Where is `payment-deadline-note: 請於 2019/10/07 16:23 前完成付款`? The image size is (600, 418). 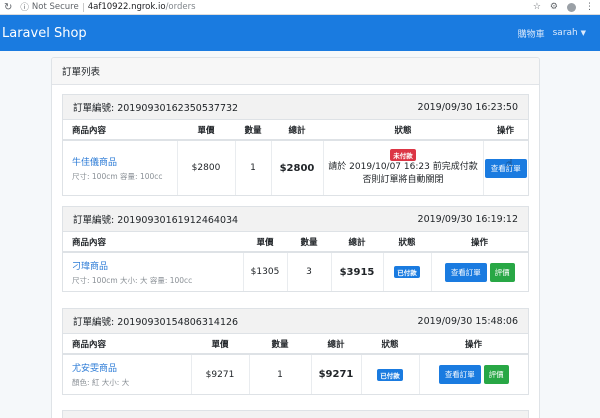 payment-deadline-note: 請於 2019/10/07 16:23 前完成付款 is located at coordinates (403, 167).